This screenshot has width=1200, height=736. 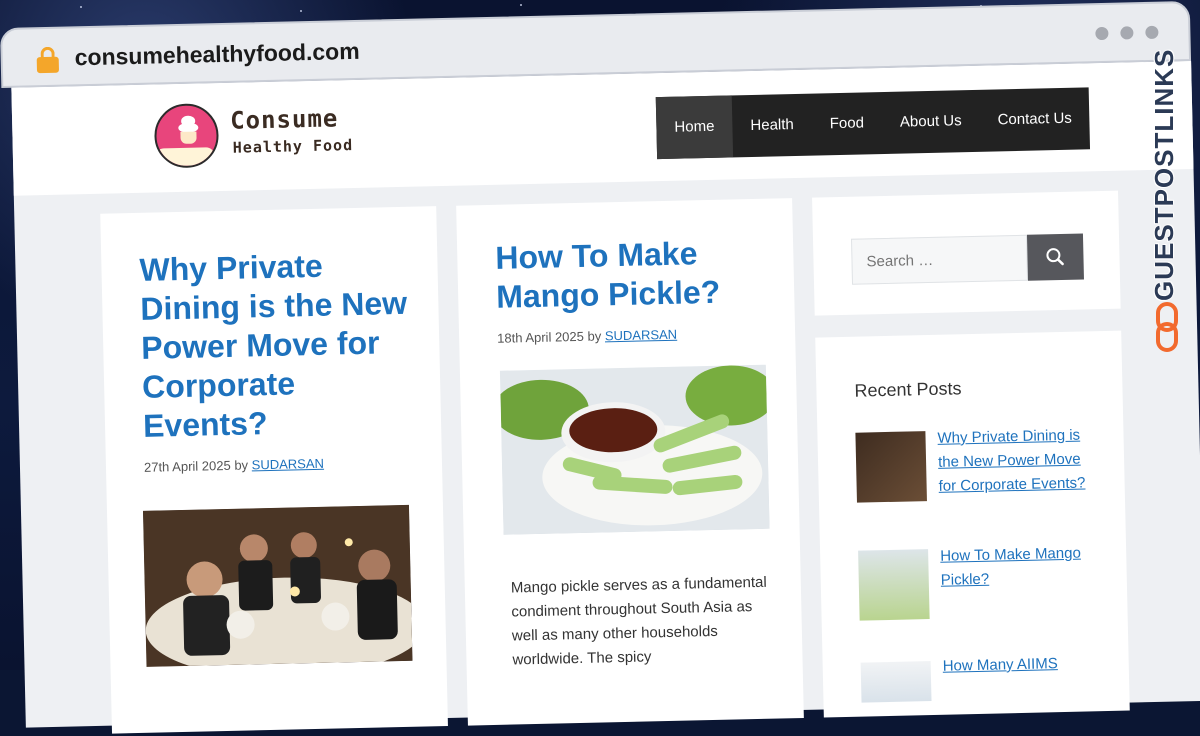 I want to click on recent-post-item: How Many AIIMS, so click(x=985, y=677).